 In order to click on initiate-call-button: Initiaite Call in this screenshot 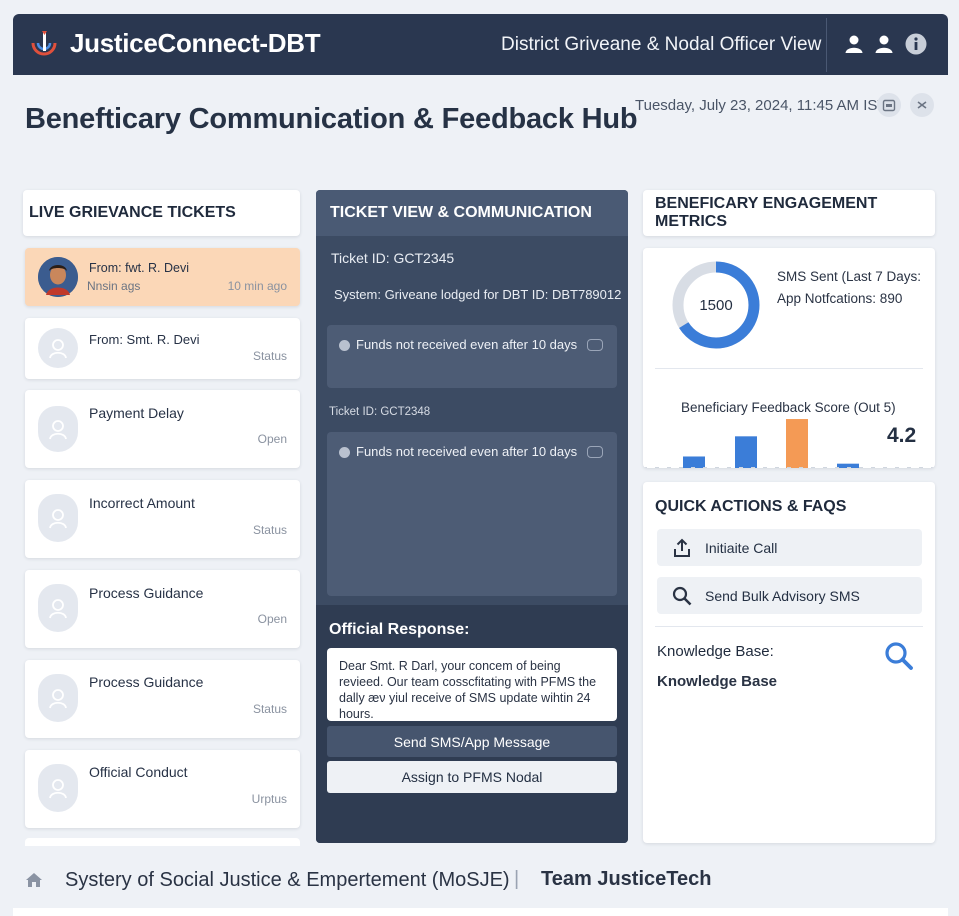, I will do `click(789, 547)`.